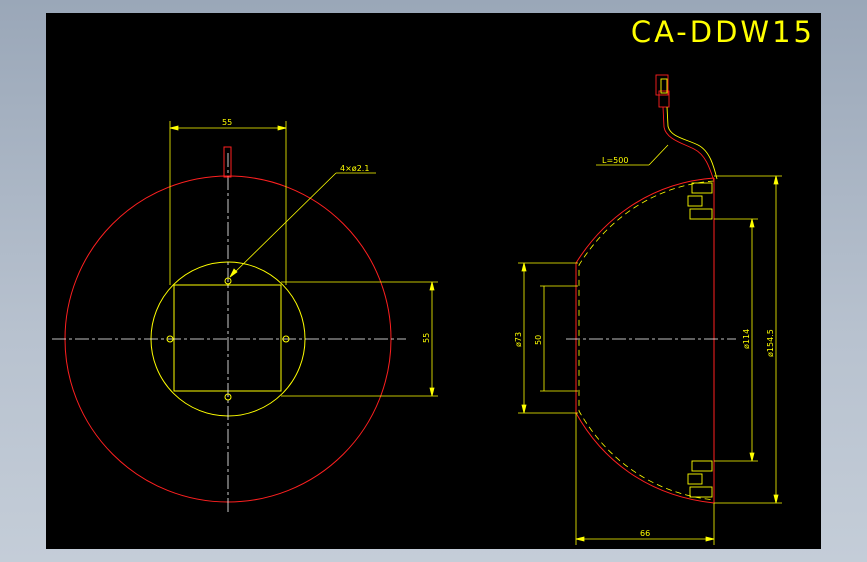 This screenshot has height=562, width=867. What do you see at coordinates (645, 340) in the screenshot?
I see `dome-profile` at bounding box center [645, 340].